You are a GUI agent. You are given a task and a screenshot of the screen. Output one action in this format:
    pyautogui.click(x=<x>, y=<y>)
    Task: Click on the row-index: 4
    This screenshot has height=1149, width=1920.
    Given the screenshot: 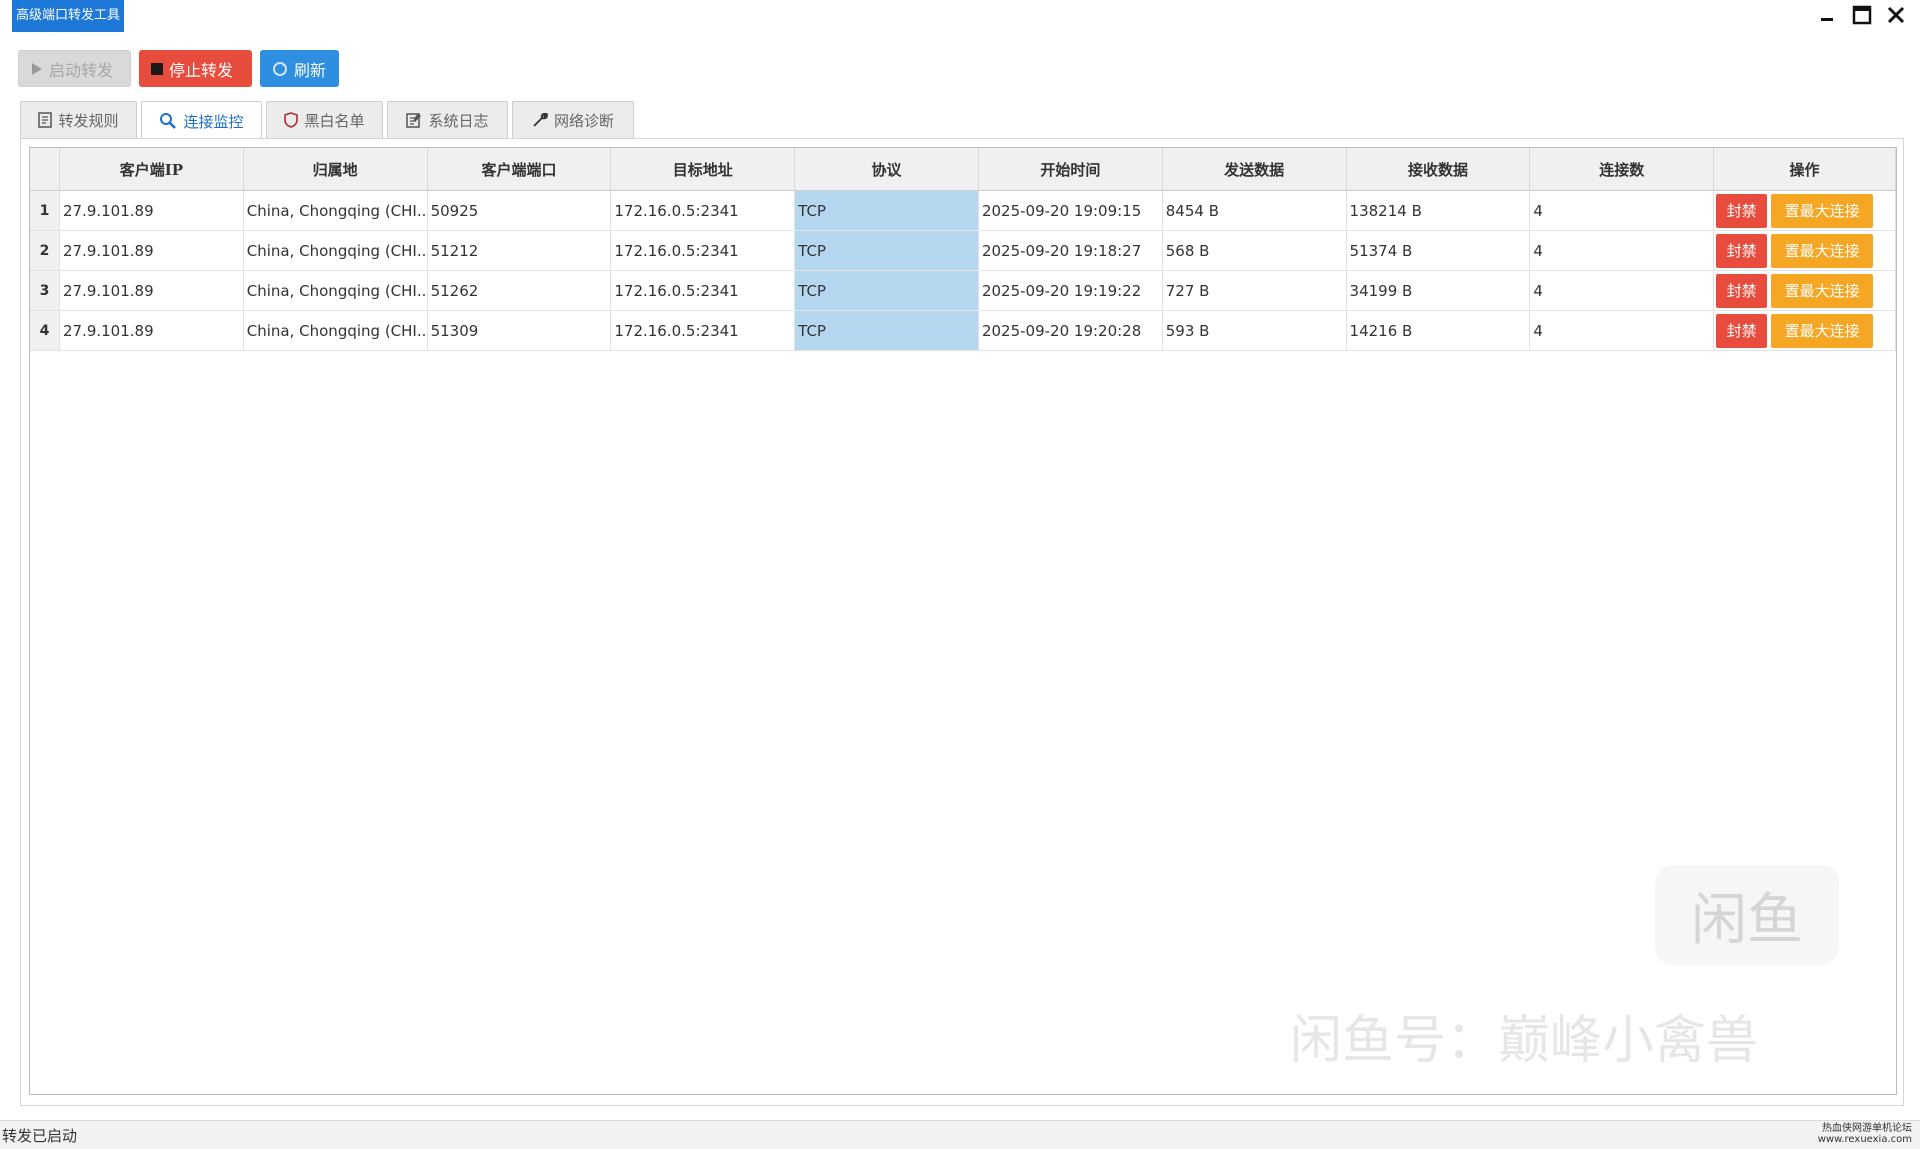 What is the action you would take?
    pyautogui.click(x=45, y=330)
    